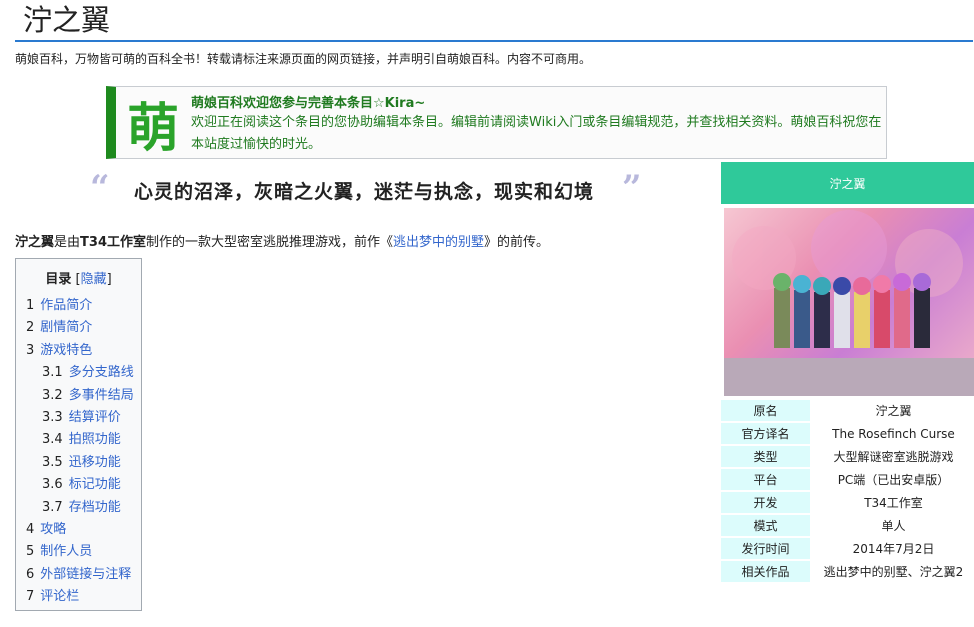 This screenshot has height=627, width=974. Describe the element at coordinates (438, 242) in the screenshot. I see `prequel-link: 逃出梦中的别墅` at that location.